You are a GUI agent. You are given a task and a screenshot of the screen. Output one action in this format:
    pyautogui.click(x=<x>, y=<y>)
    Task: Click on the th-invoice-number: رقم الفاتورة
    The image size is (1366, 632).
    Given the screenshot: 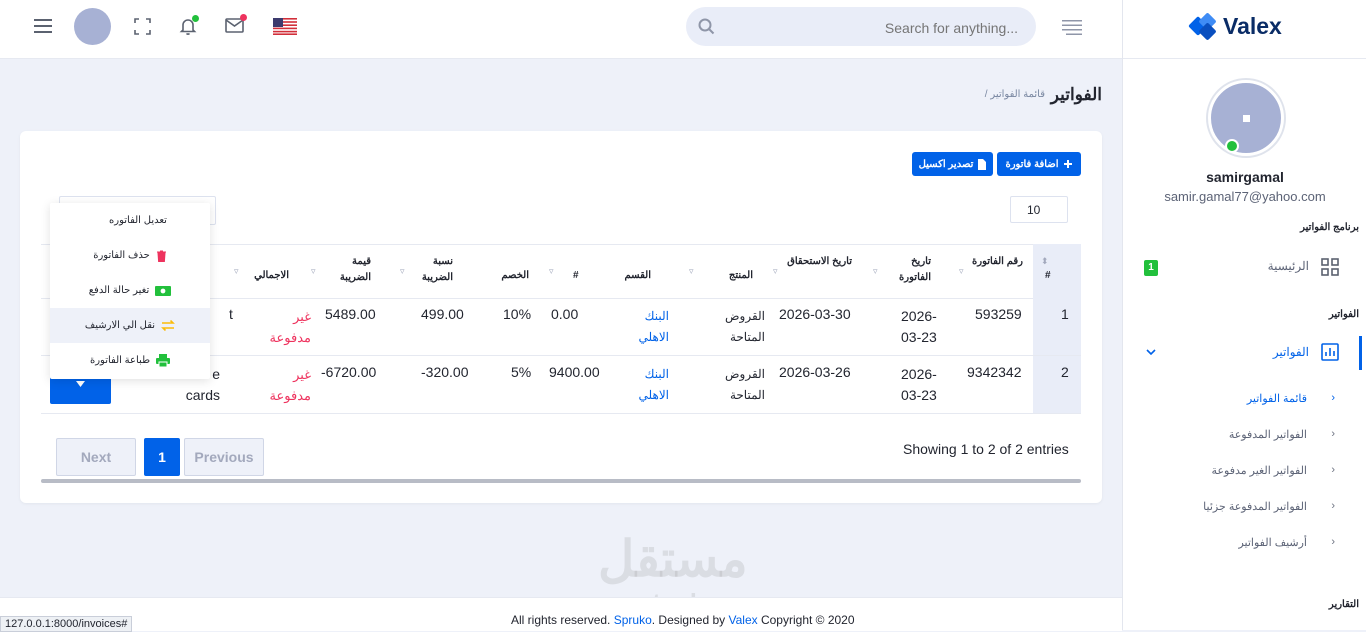 What is the action you would take?
    pyautogui.click(x=997, y=262)
    